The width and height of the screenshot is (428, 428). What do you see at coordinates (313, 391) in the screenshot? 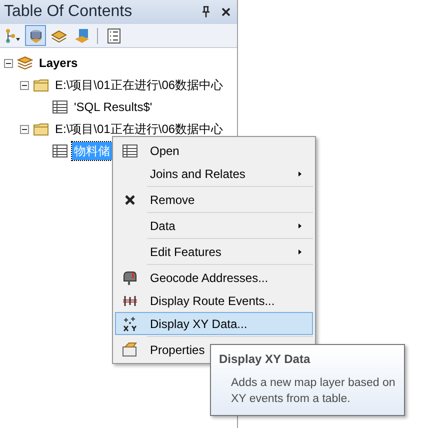
I see `tooltip-text: Adds a new map layer based on XY events from a table.` at bounding box center [313, 391].